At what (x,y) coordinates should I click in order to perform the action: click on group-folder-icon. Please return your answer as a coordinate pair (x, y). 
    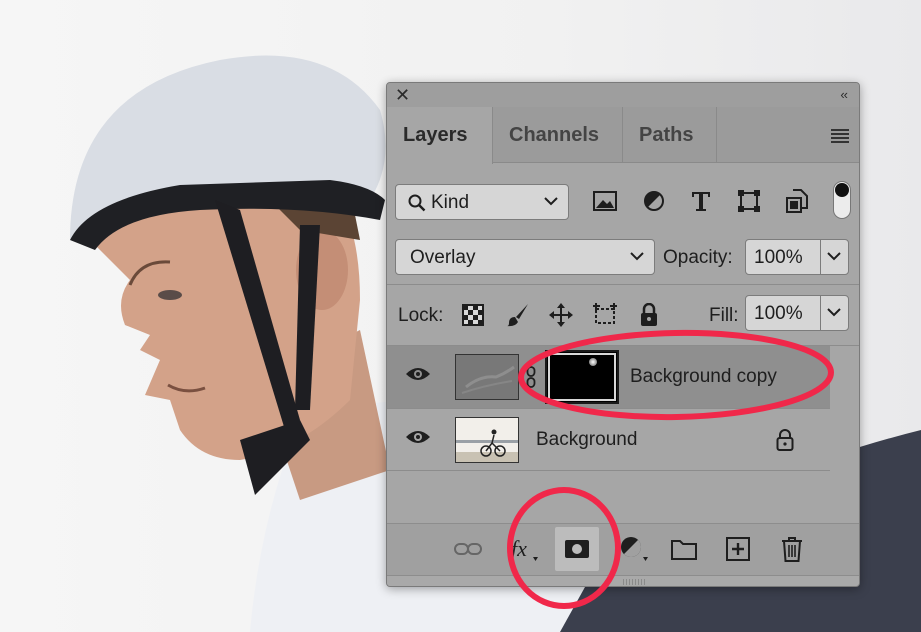
    Looking at the image, I should click on (684, 549).